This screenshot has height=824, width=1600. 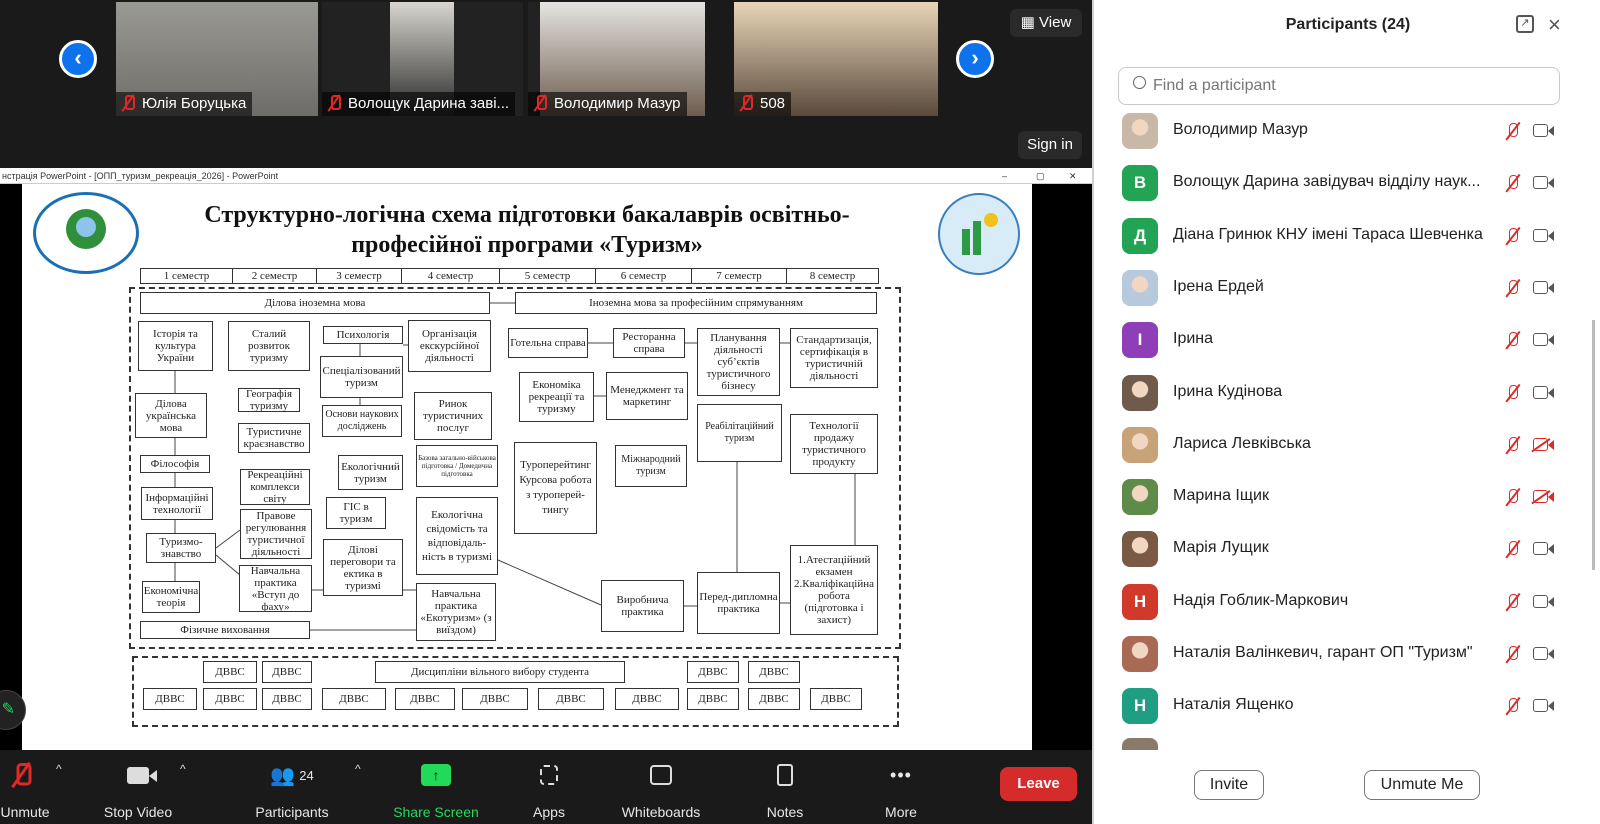 What do you see at coordinates (549, 790) in the screenshot?
I see `apps-button: Apps` at bounding box center [549, 790].